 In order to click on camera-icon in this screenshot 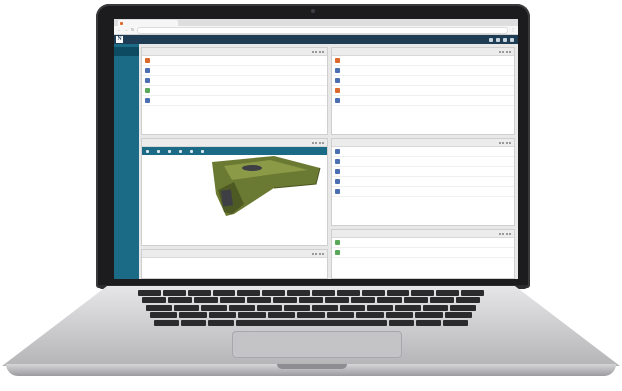, I will do `click(313, 11)`.